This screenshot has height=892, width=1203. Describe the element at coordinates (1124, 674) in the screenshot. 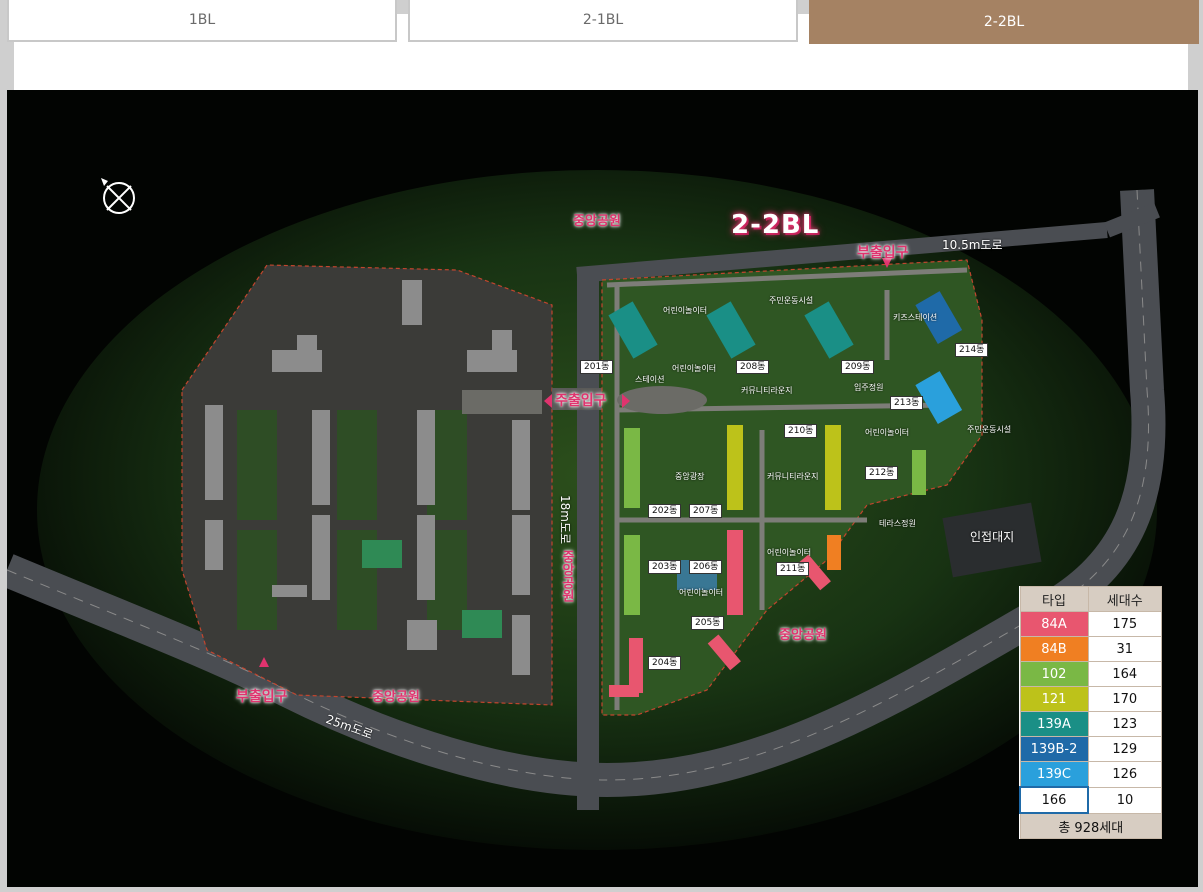

I see `legend-count: 164` at that location.